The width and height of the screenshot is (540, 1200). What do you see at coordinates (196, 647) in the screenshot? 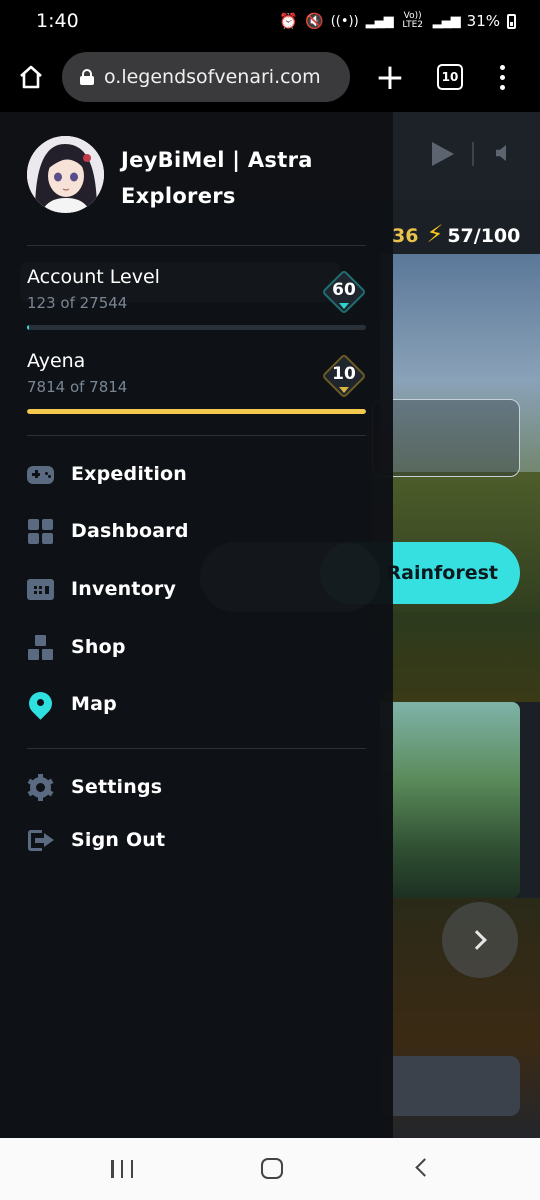
I see `nav-item-shop: Shop` at bounding box center [196, 647].